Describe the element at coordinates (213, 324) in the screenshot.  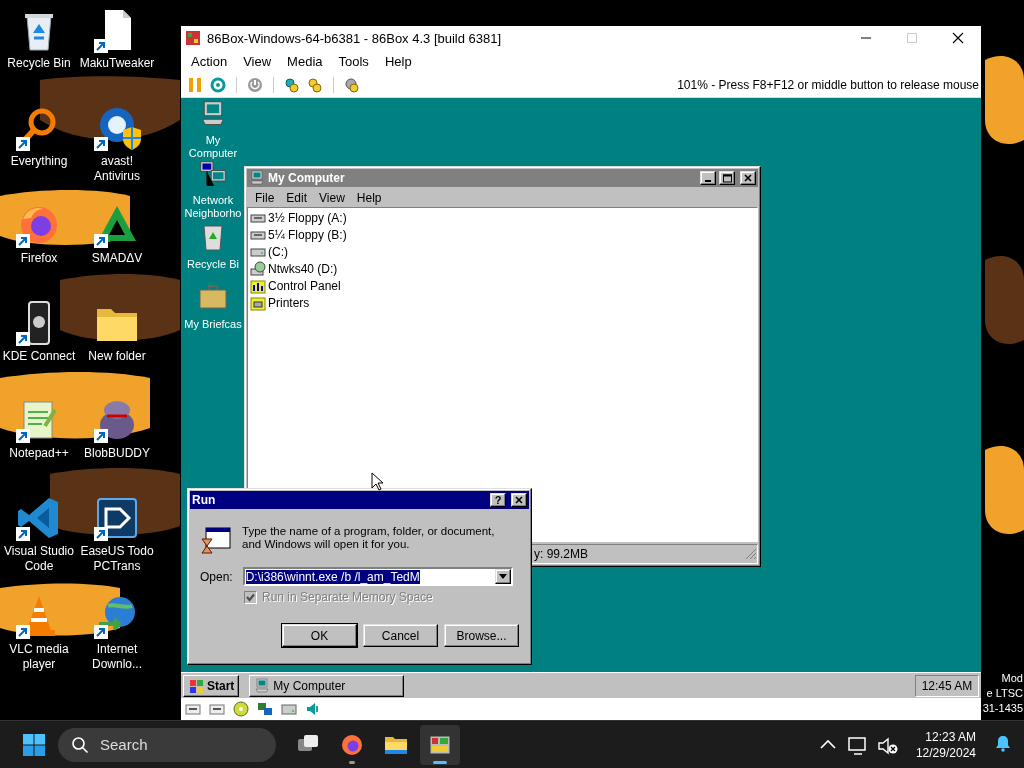
I see `icon-label: My Briefcas` at that location.